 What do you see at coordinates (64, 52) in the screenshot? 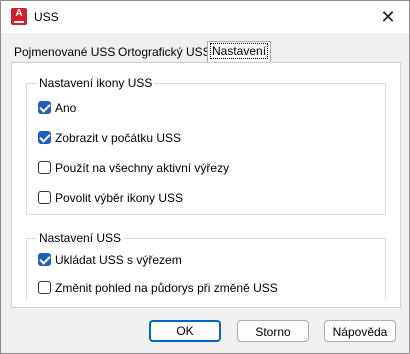
I see `tab-named-ucs: Pojmenované USS` at bounding box center [64, 52].